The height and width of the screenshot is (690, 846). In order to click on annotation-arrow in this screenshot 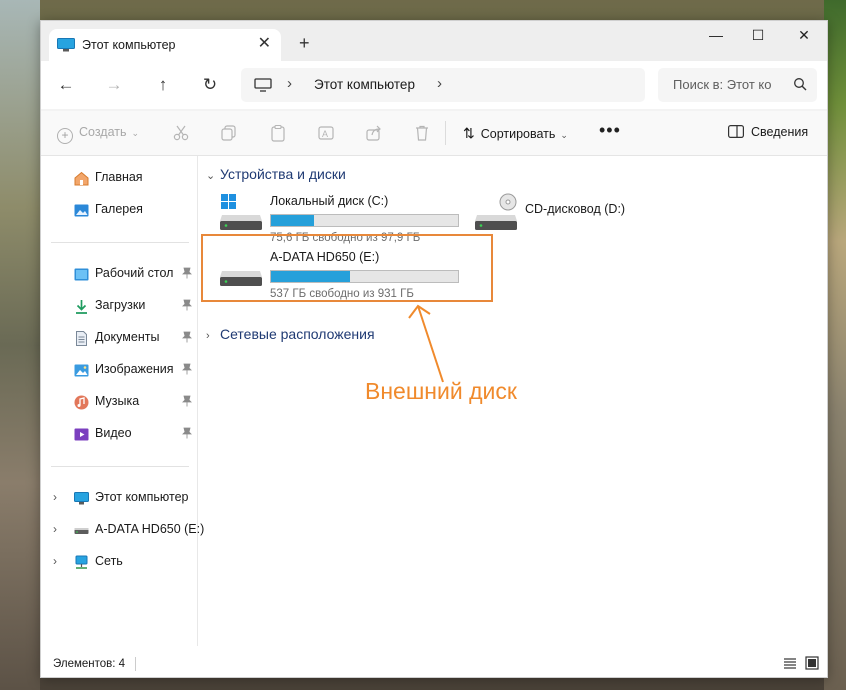, I will do `click(426, 343)`.